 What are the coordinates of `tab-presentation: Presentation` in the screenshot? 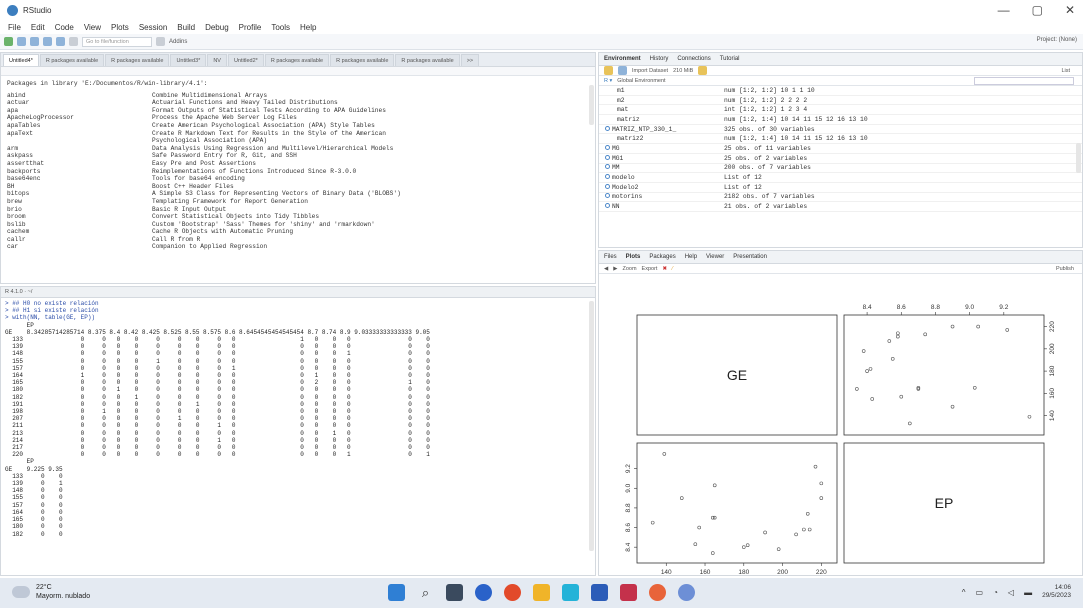 It's located at (750, 257).